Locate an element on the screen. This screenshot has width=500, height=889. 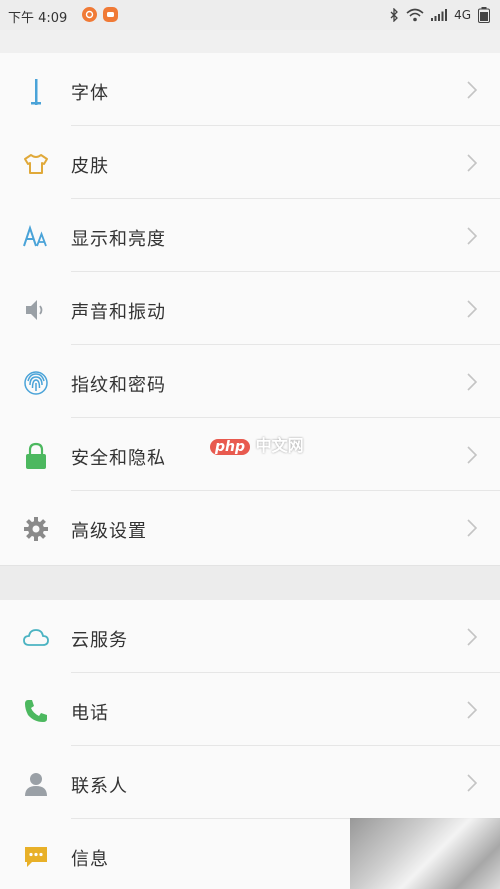
settings-item-label: 皮肤 is located at coordinates (90, 166).